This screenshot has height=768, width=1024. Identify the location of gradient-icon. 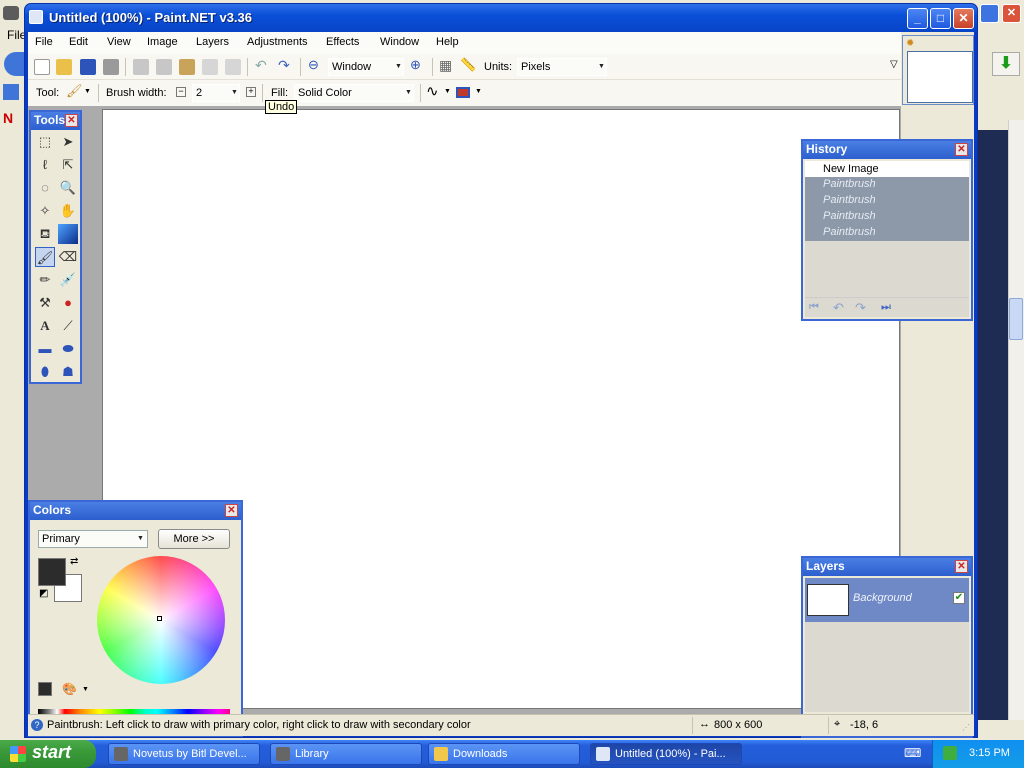
(68, 234).